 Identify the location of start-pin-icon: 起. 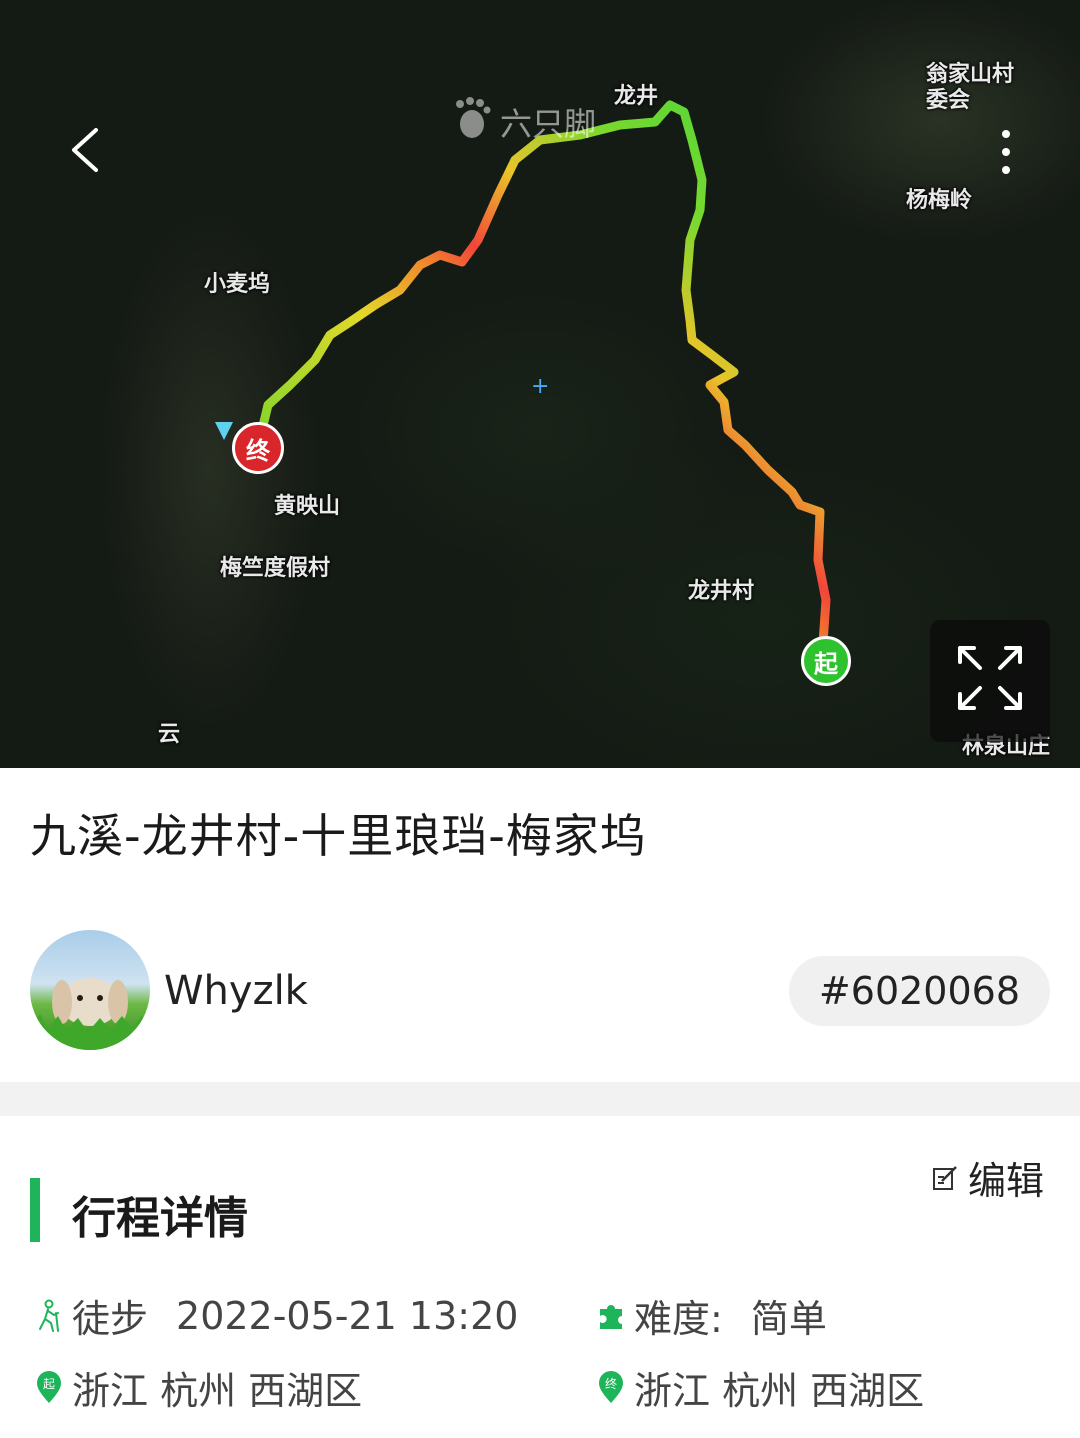
(49, 1386).